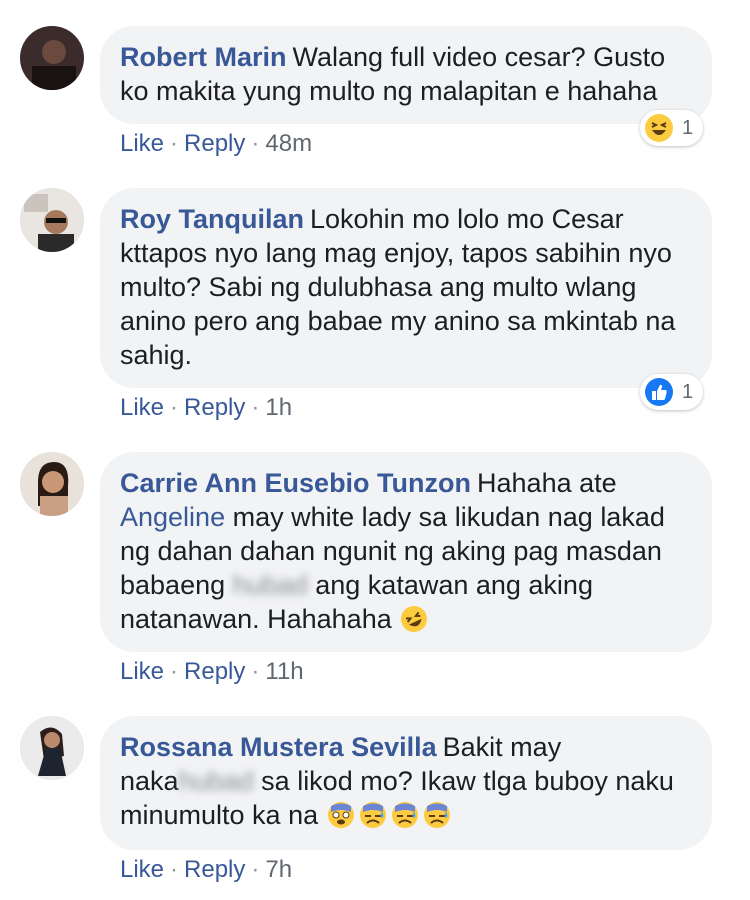 The width and height of the screenshot is (750, 900). Describe the element at coordinates (659, 128) in the screenshot. I see `haha-emoji-icon` at that location.